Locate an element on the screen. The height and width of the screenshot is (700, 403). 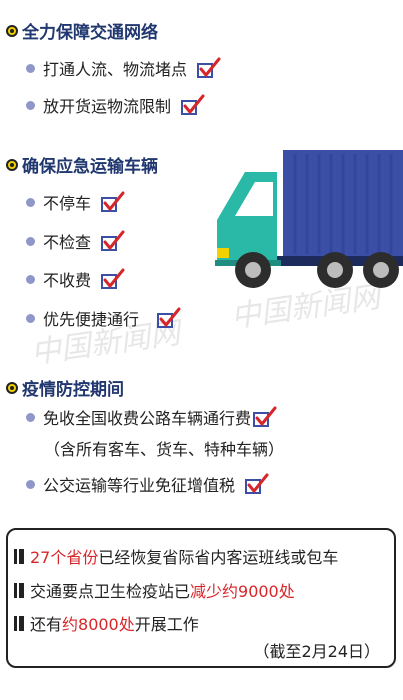
list-item: 不收费 is located at coordinates (75, 279).